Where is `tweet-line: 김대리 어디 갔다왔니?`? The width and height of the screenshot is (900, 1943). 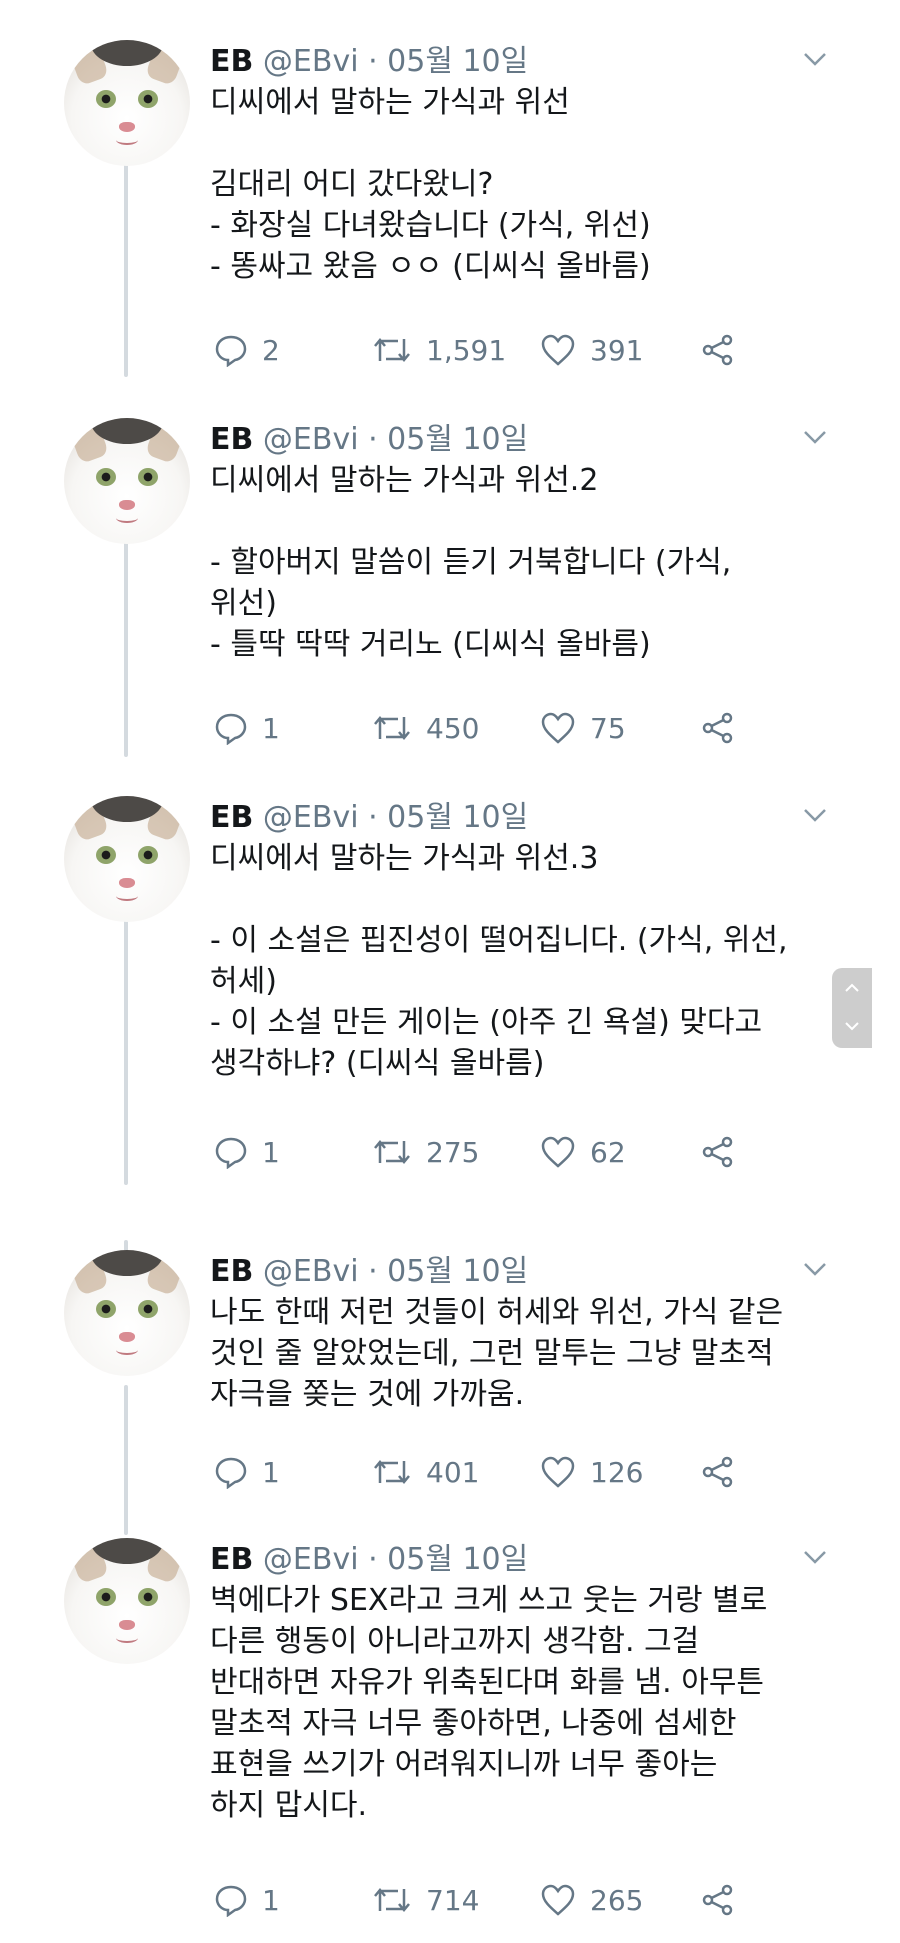
tweet-line: 김대리 어디 갔다왔니? is located at coordinates (352, 184).